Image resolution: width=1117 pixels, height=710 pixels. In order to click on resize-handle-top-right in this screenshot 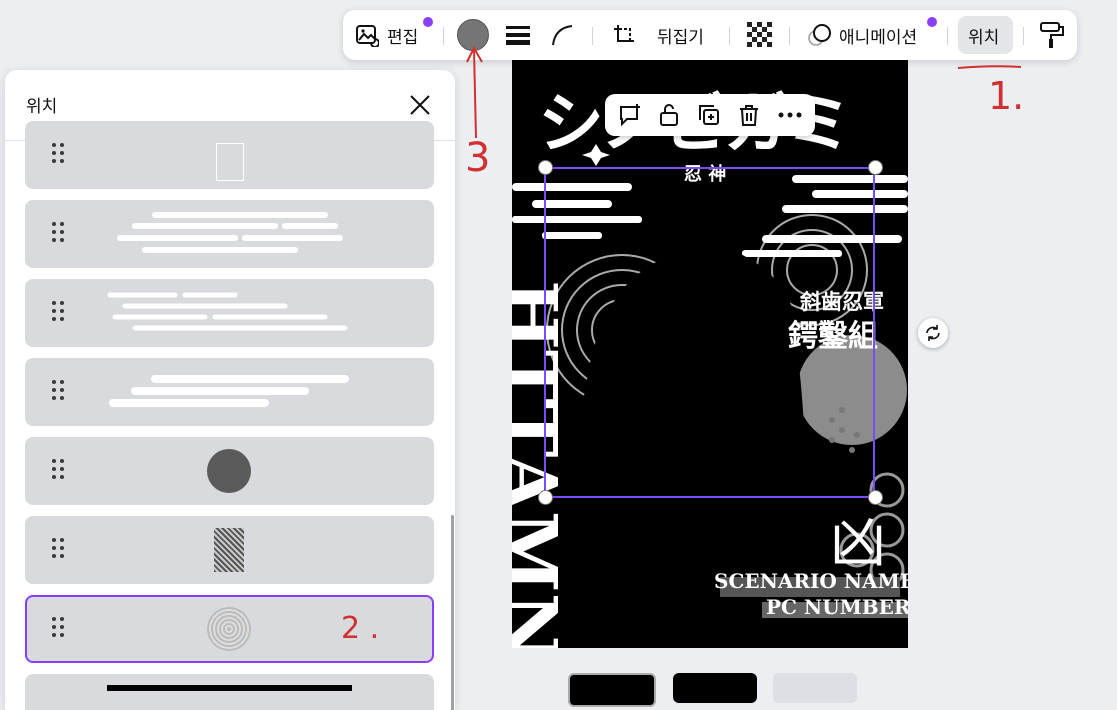, I will do `click(875, 167)`.